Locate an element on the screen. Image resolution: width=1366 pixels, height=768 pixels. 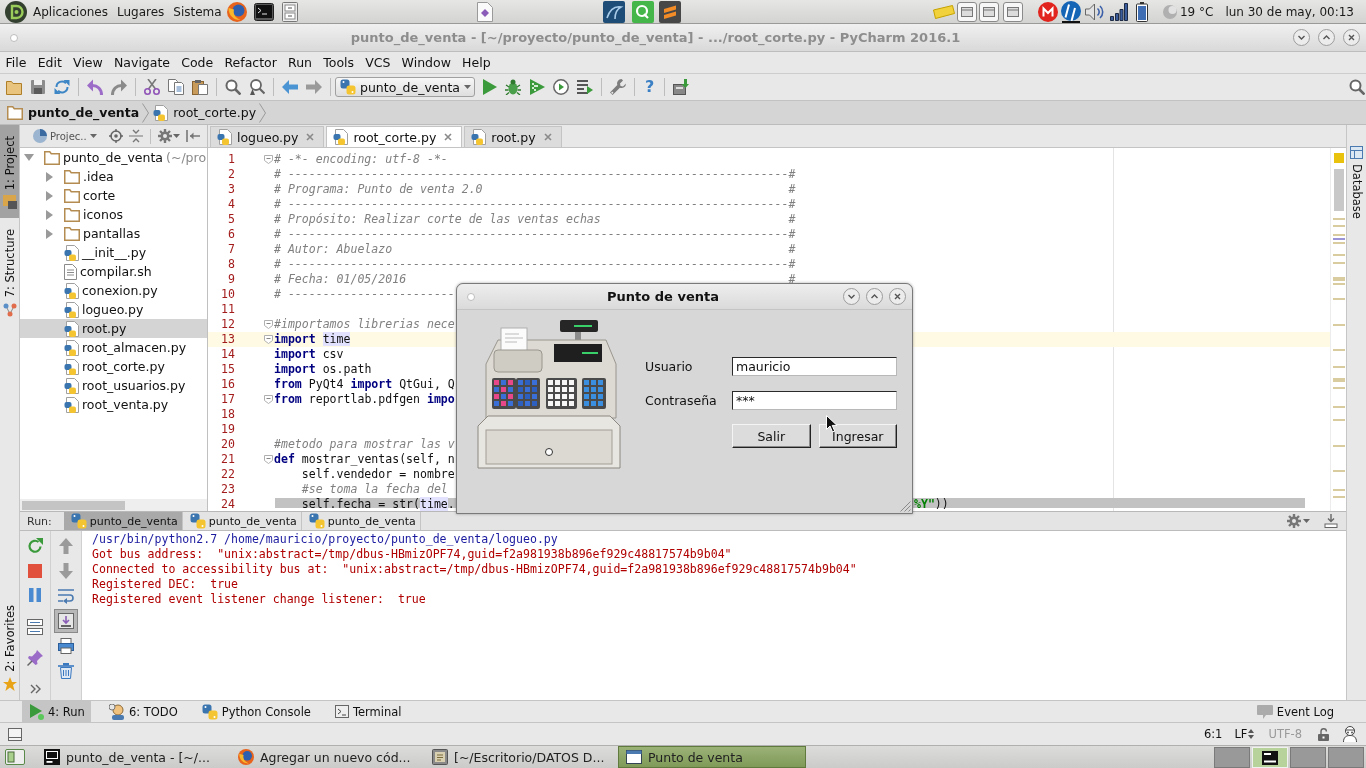
code-line: # Programa: Punto de venta 2.0 # is located at coordinates (535, 189).